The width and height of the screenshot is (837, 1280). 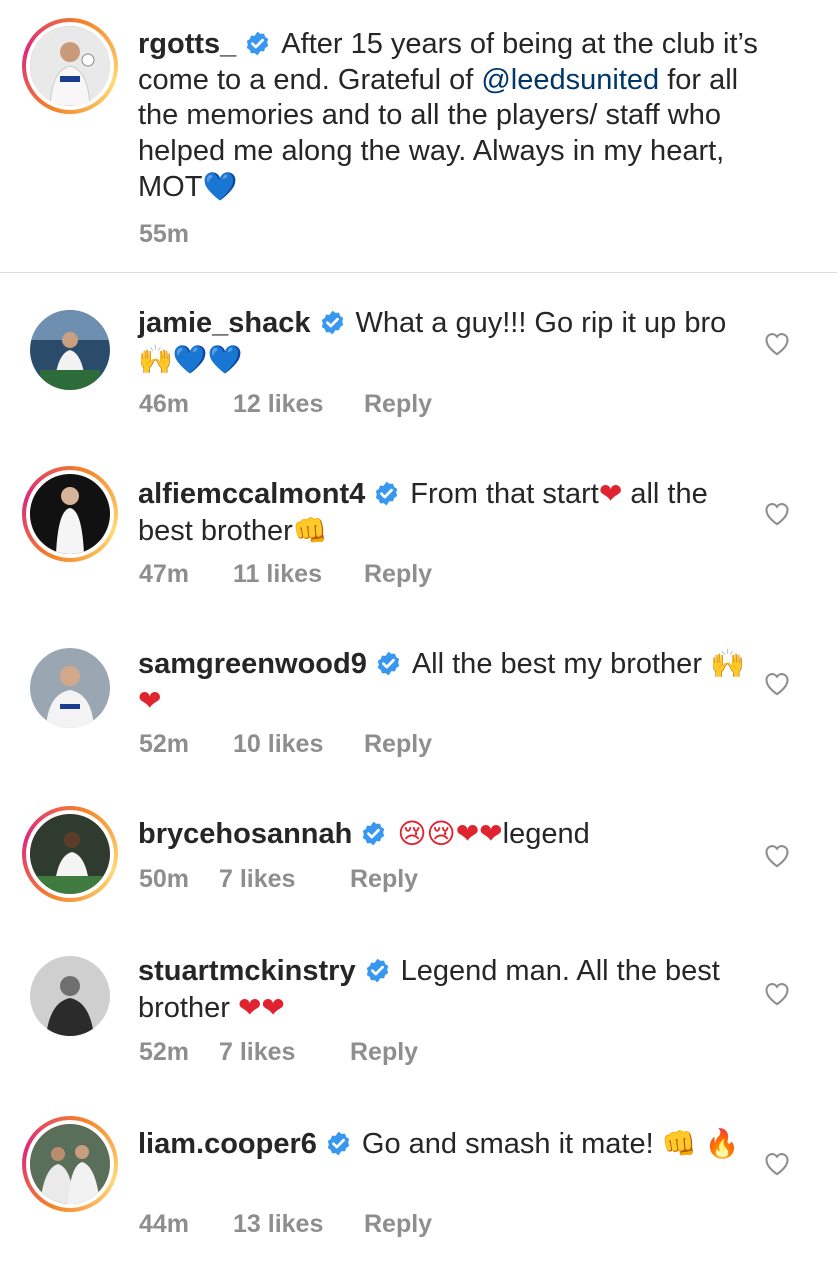 What do you see at coordinates (556, 664) in the screenshot?
I see `comment-body: All the best my brother` at bounding box center [556, 664].